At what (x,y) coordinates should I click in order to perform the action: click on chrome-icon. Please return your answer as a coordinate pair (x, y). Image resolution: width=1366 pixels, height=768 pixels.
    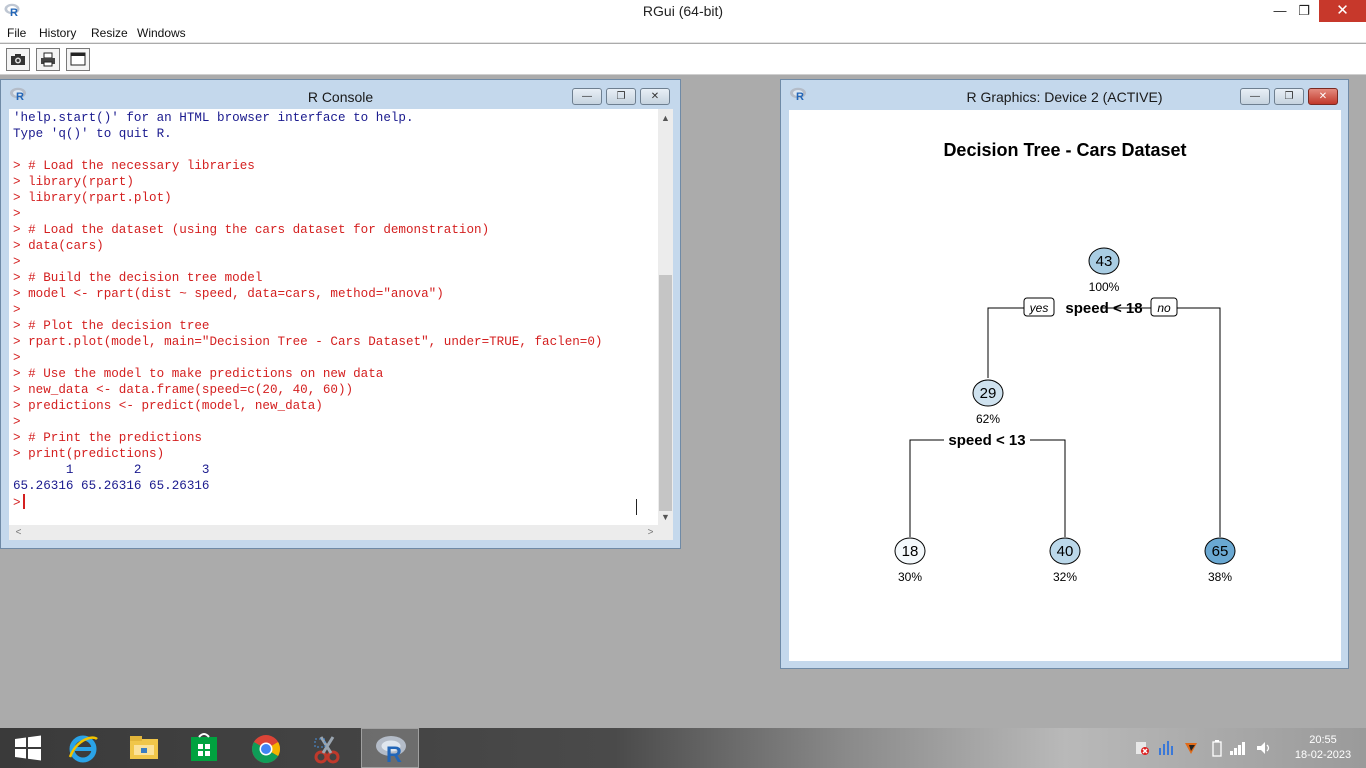
    Looking at the image, I should click on (266, 749).